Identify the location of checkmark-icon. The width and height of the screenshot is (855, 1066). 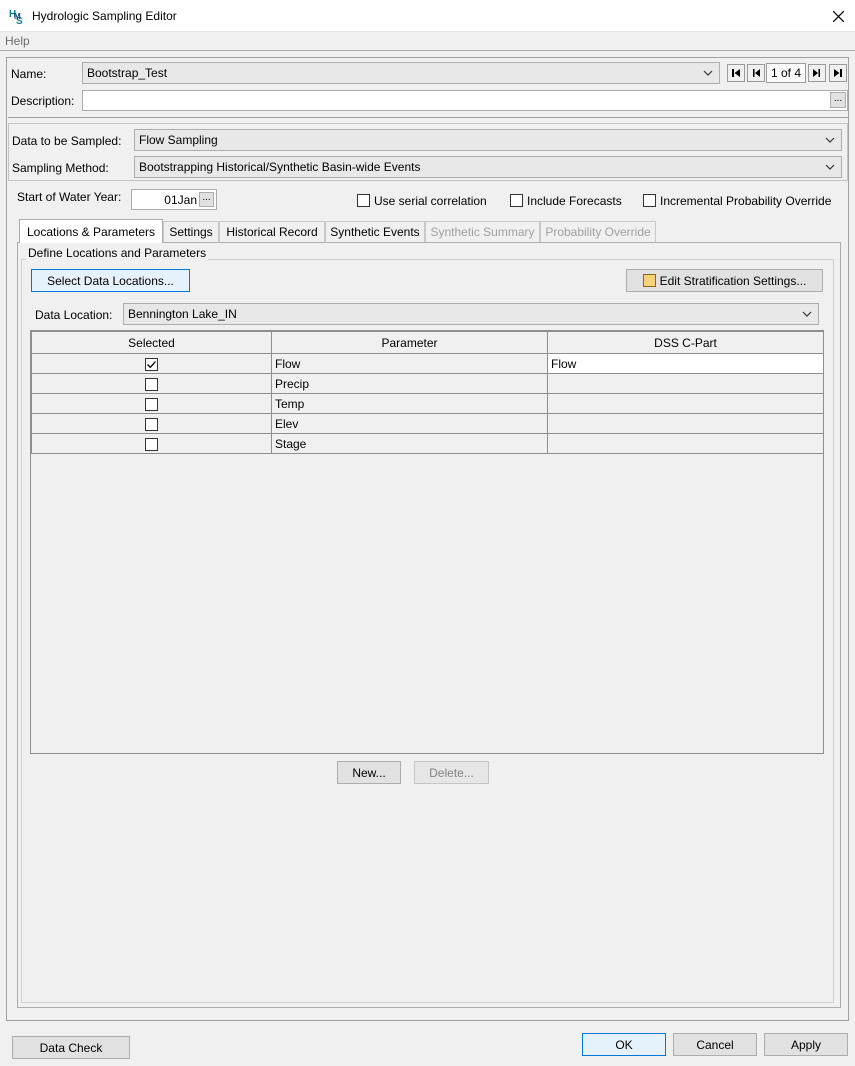
(151, 364).